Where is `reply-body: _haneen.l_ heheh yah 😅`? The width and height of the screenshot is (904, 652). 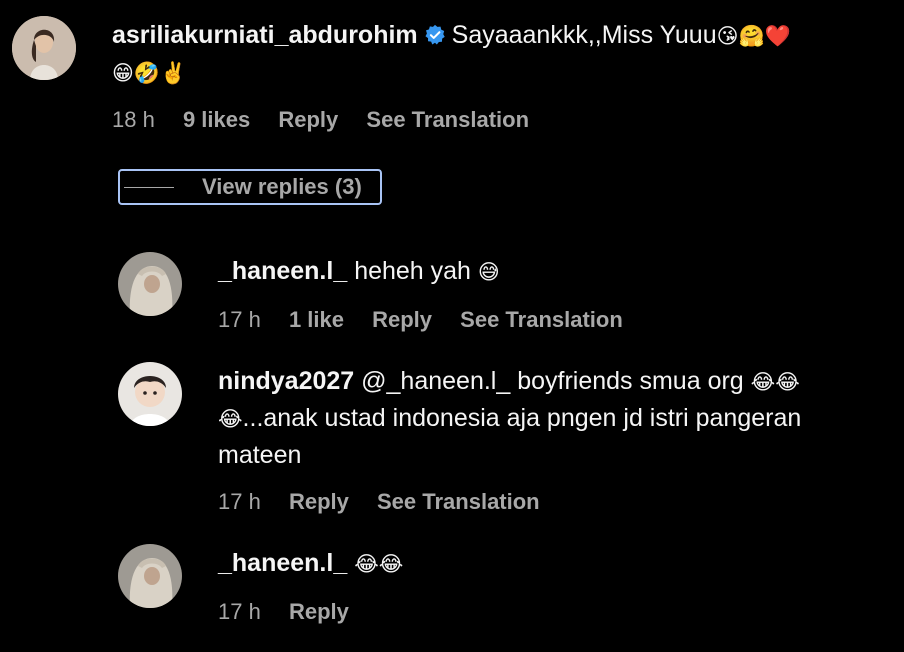 reply-body: _haneen.l_ heheh yah 😅 is located at coordinates (359, 271).